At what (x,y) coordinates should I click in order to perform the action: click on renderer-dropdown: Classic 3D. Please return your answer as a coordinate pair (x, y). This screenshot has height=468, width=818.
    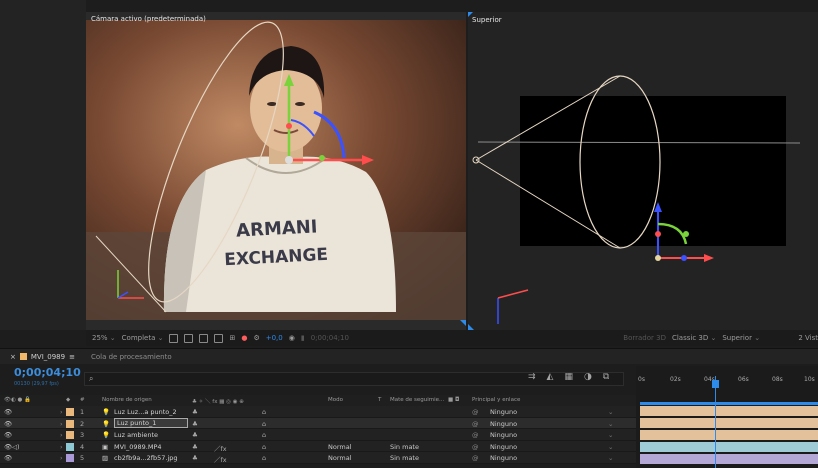
    Looking at the image, I should click on (694, 338).